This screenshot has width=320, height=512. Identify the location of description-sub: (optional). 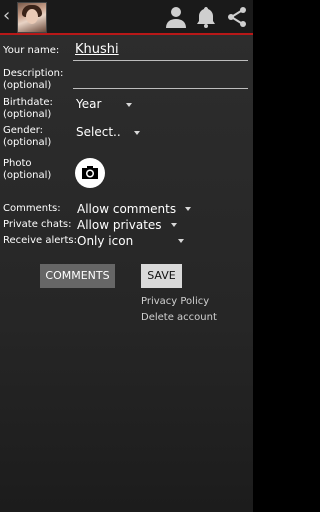
(27, 85).